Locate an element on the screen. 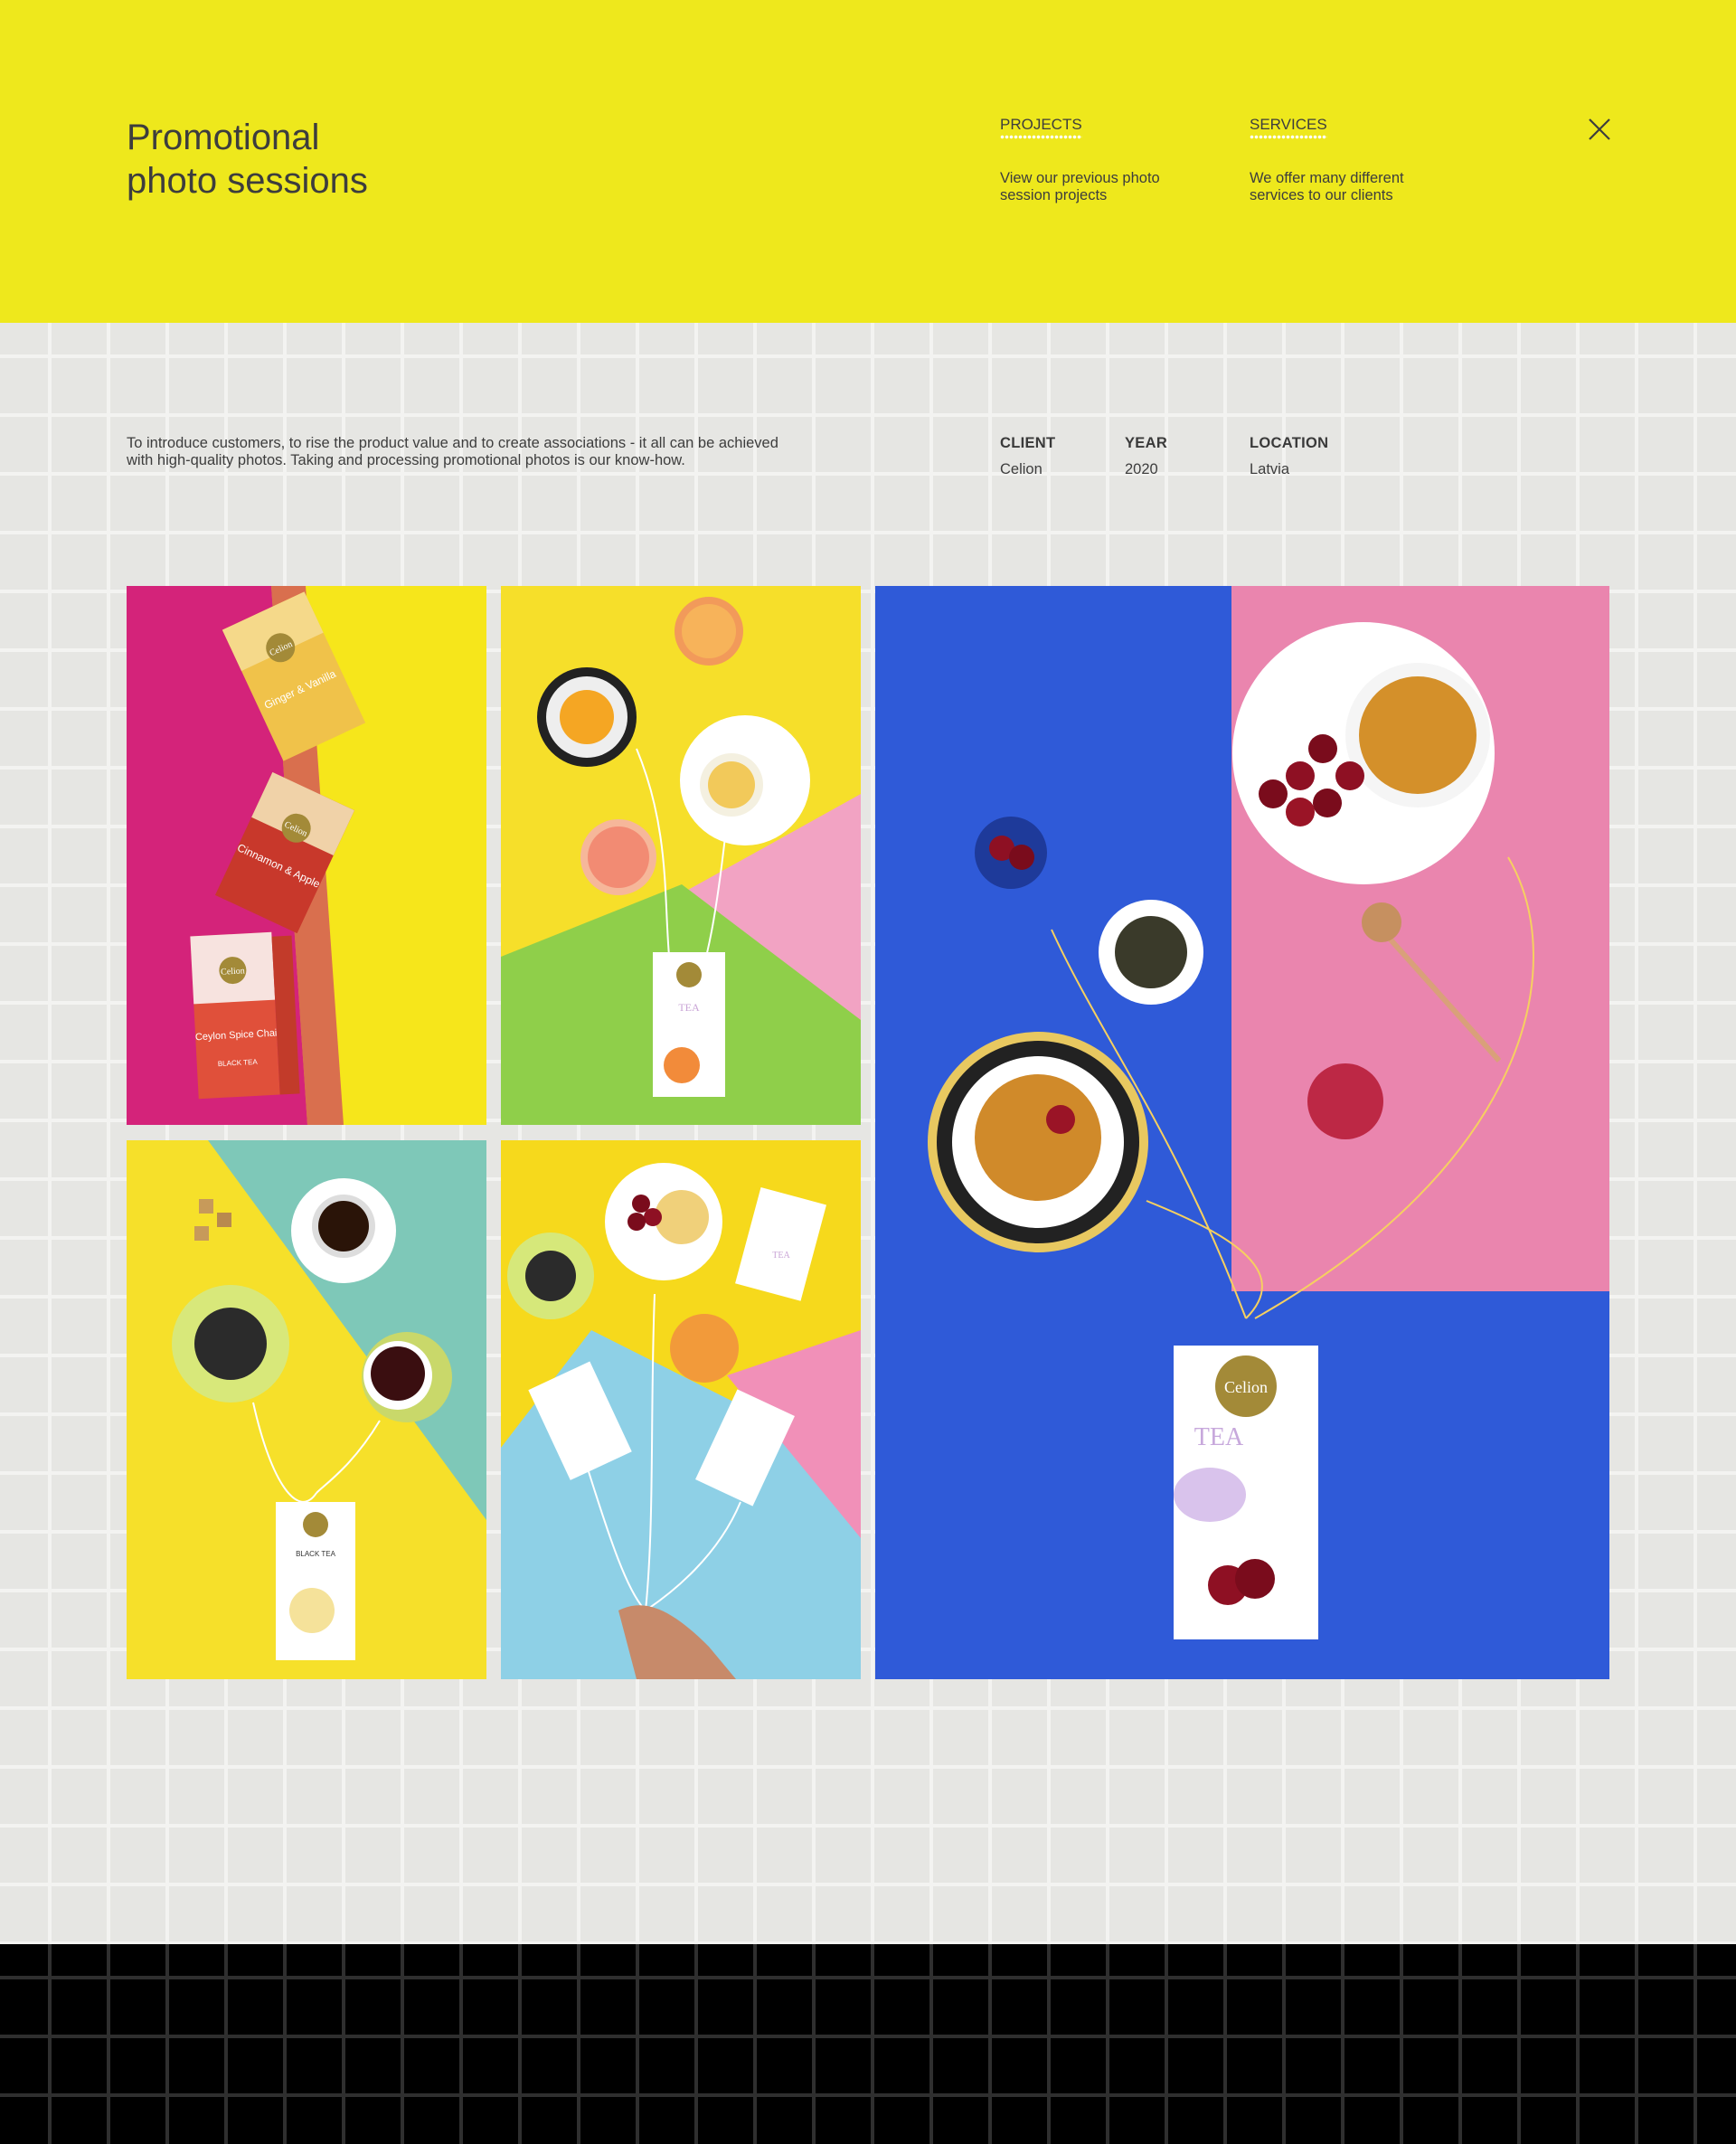  meta-client-label: CLIENT is located at coordinates (1028, 443).